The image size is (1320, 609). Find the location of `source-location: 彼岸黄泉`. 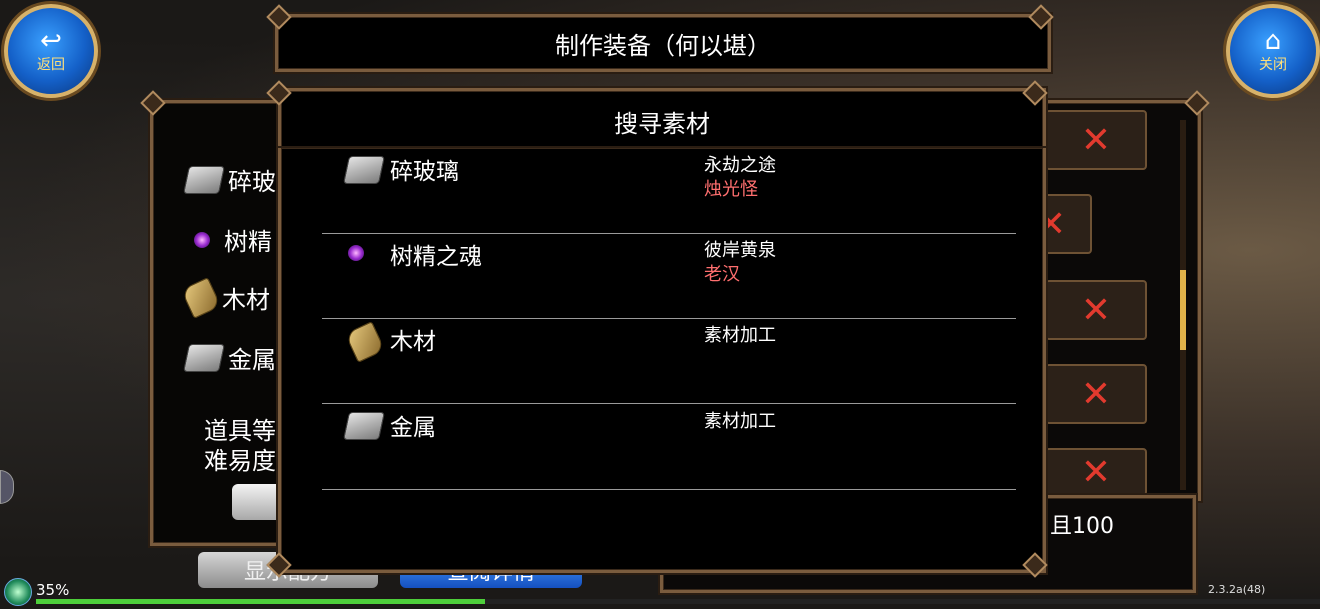

source-location: 彼岸黄泉 is located at coordinates (740, 250).